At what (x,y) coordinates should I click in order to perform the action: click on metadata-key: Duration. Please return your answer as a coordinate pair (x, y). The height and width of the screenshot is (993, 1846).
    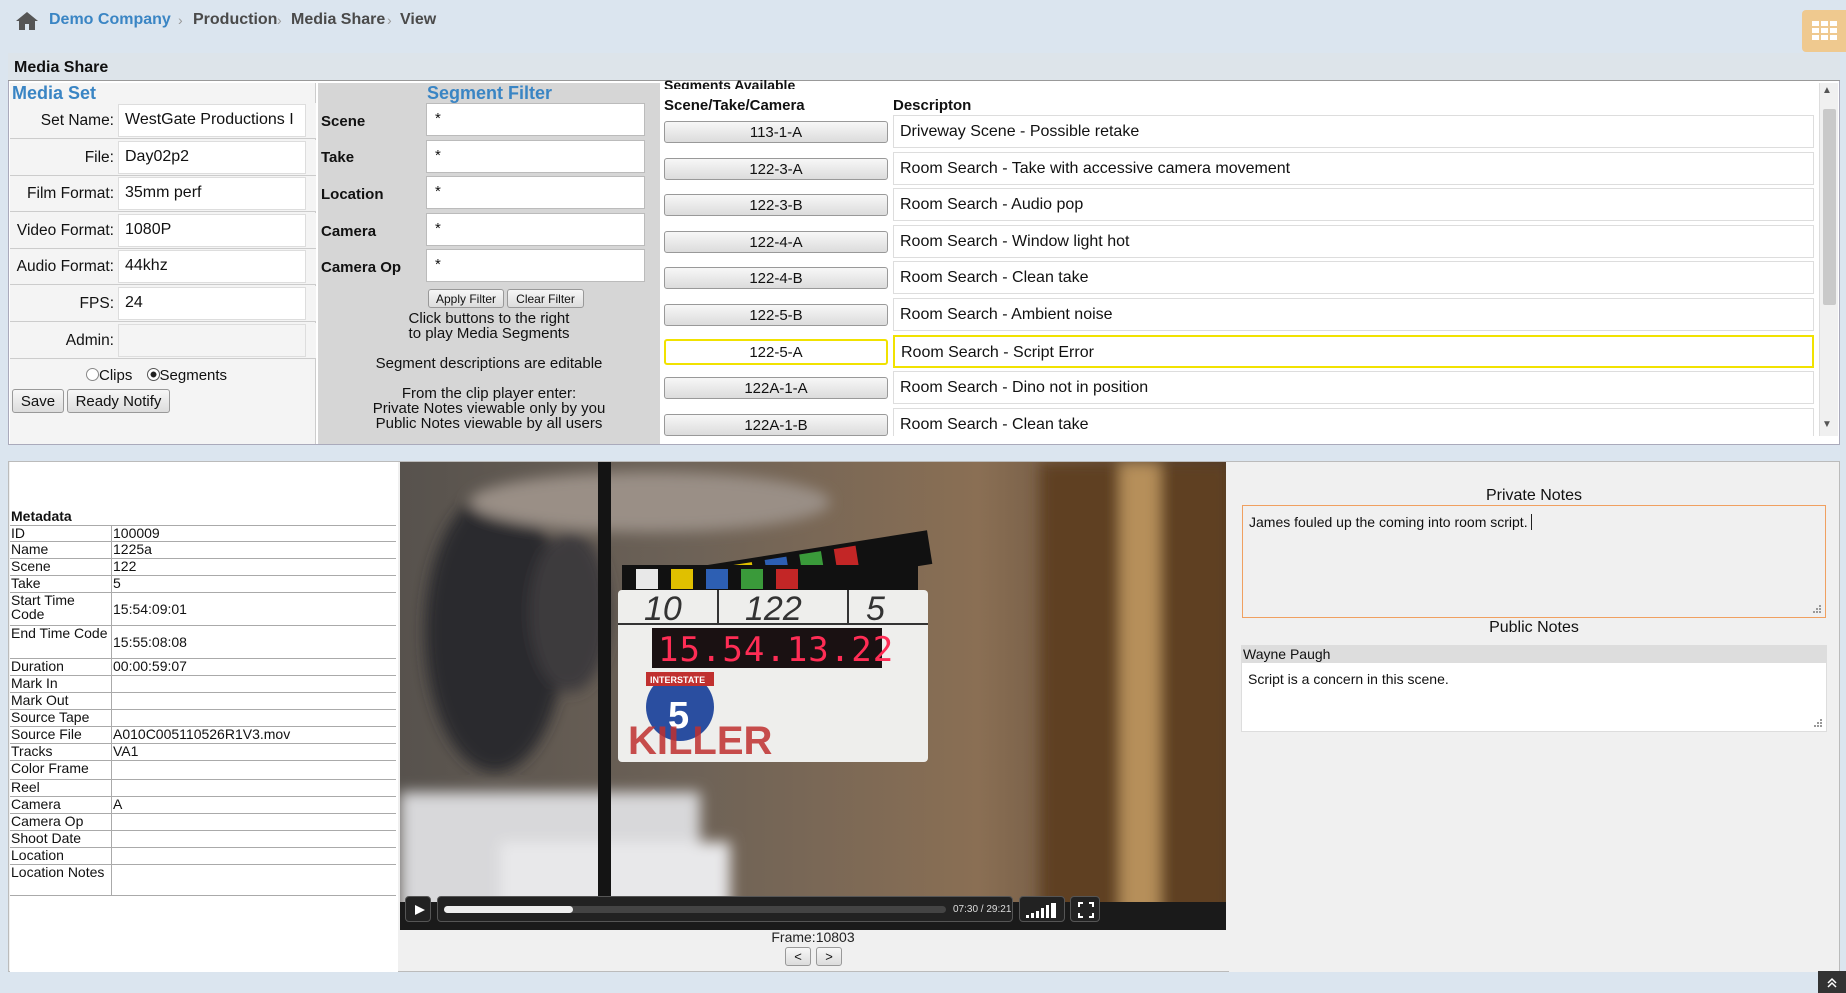
    Looking at the image, I should click on (37, 666).